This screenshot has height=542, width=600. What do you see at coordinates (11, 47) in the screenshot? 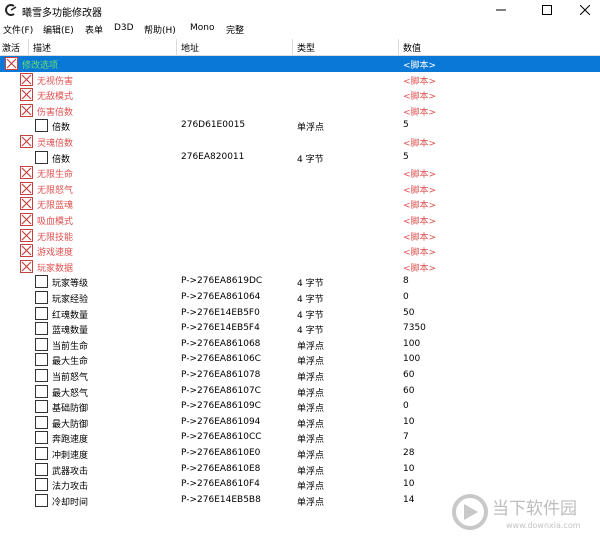
I see `column-header-active: 激活` at bounding box center [11, 47].